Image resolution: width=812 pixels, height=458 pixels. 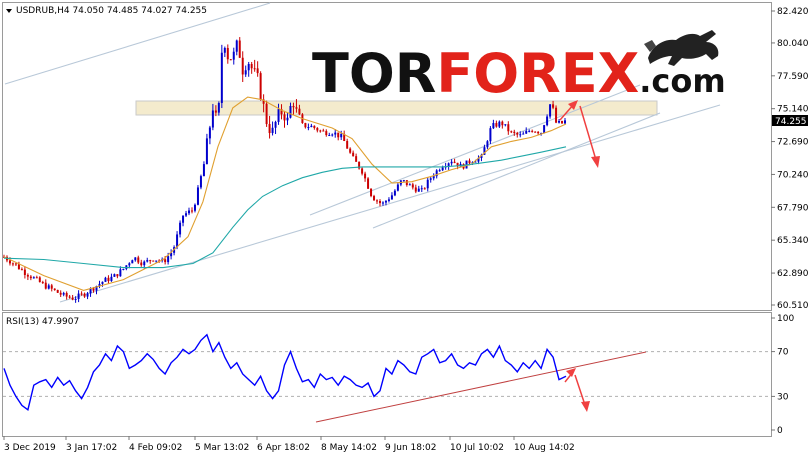 I want to click on time-tick-label: 8 May 14:02, so click(x=349, y=448).